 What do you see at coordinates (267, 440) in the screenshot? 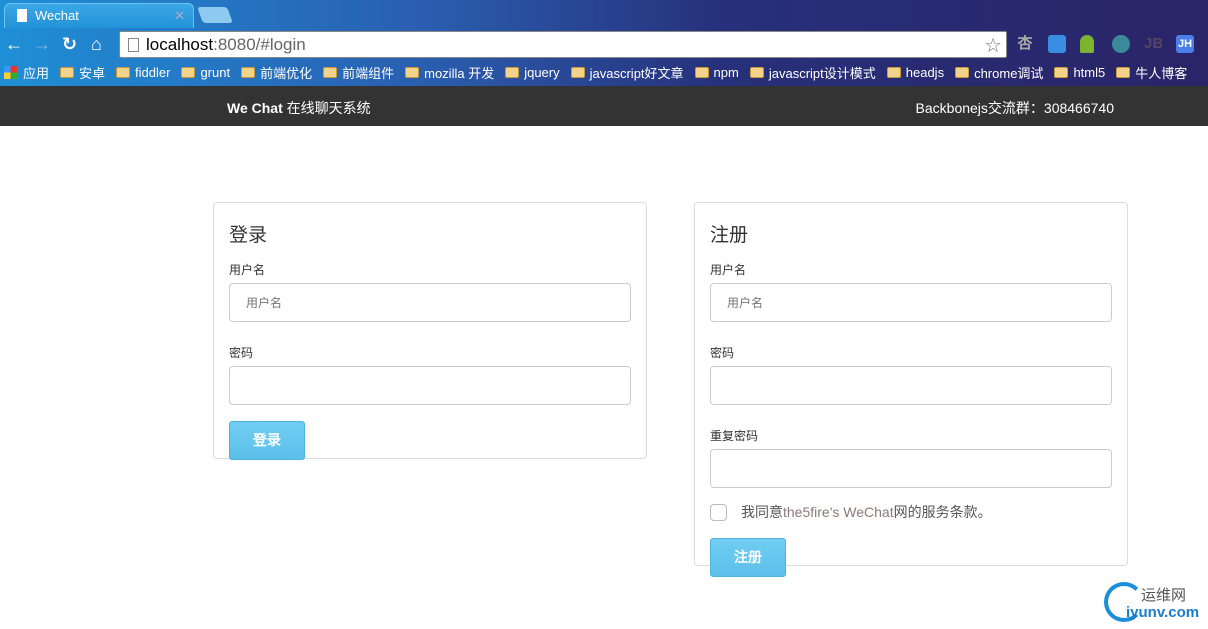
I see `login-button: 登录` at bounding box center [267, 440].